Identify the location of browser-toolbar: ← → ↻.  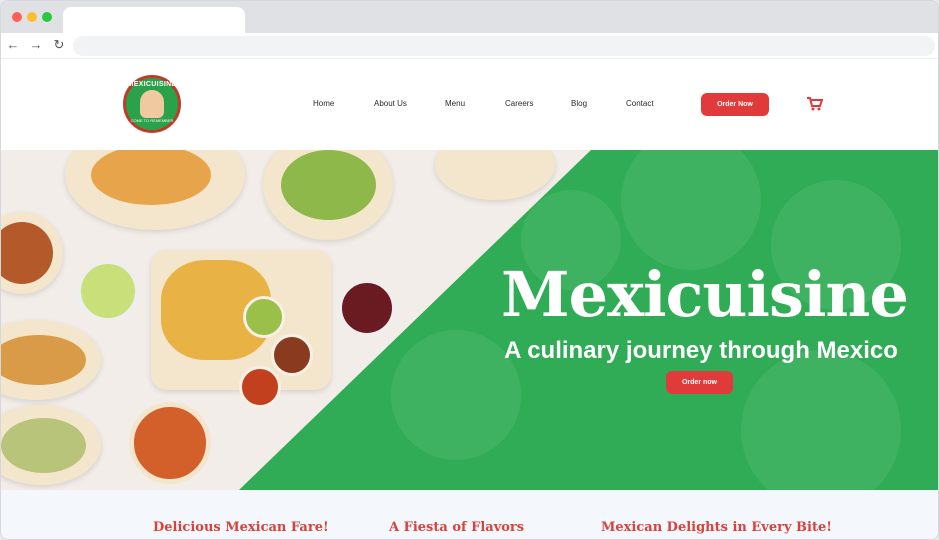
(469, 46).